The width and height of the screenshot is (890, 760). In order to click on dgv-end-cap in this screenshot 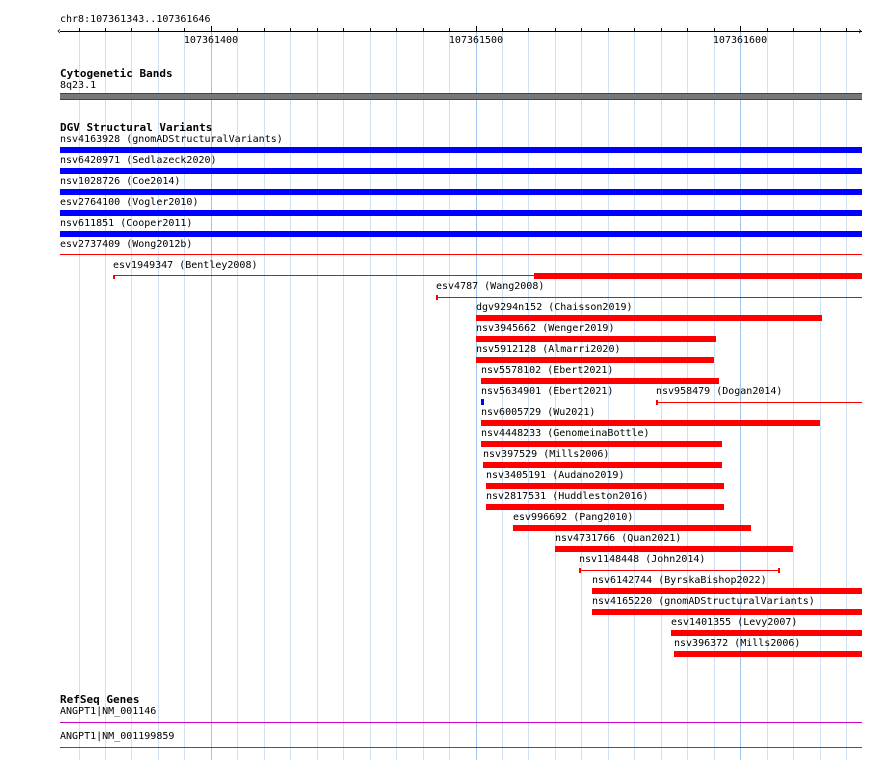, I will do `click(779, 570)`.